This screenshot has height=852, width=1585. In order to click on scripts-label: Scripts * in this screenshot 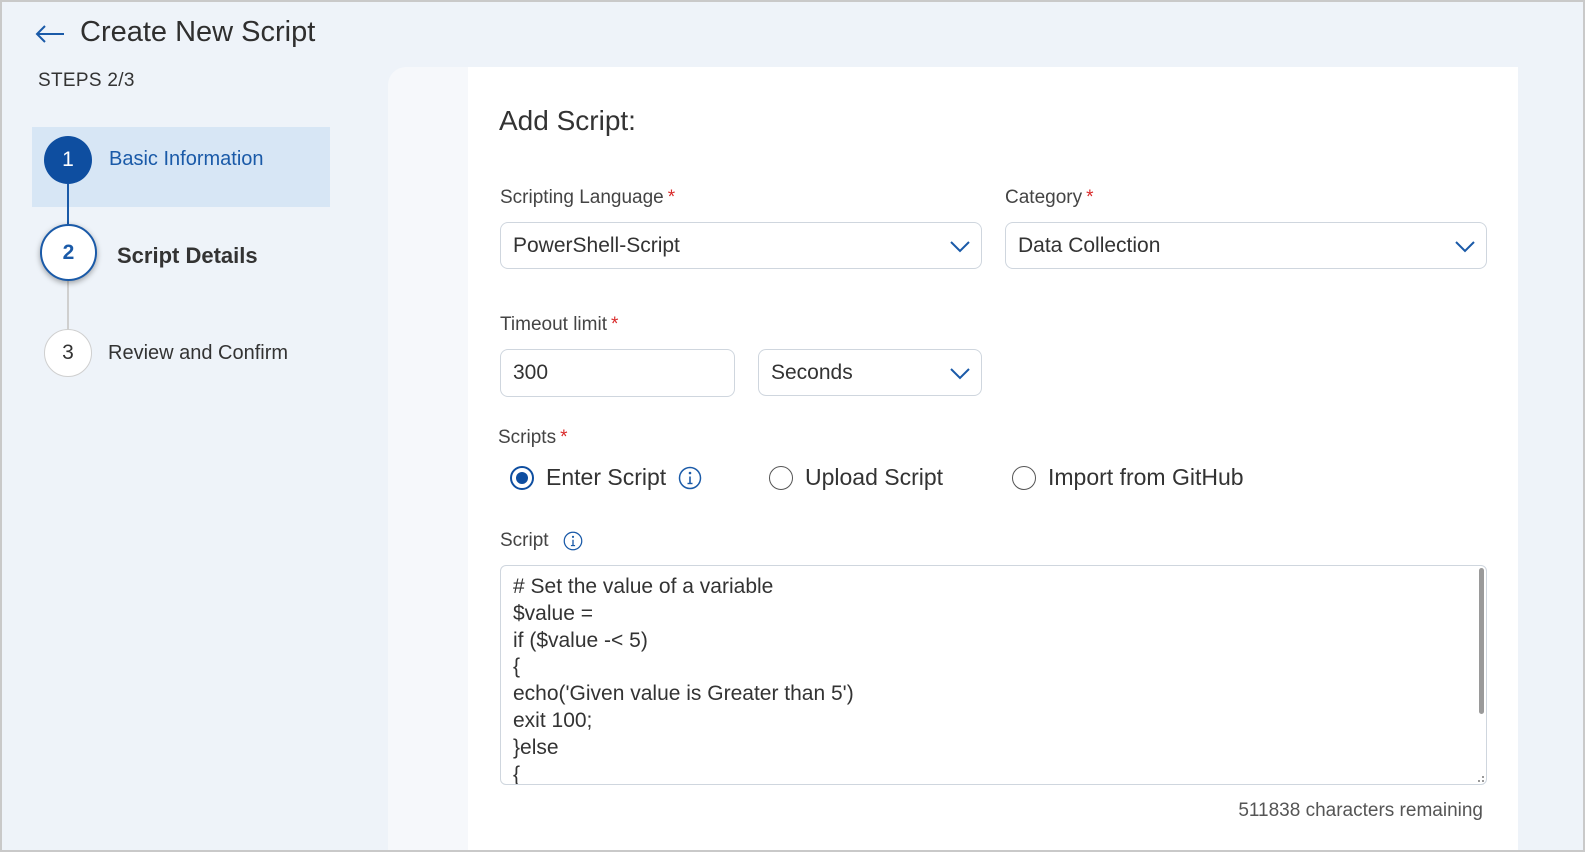, I will do `click(532, 438)`.